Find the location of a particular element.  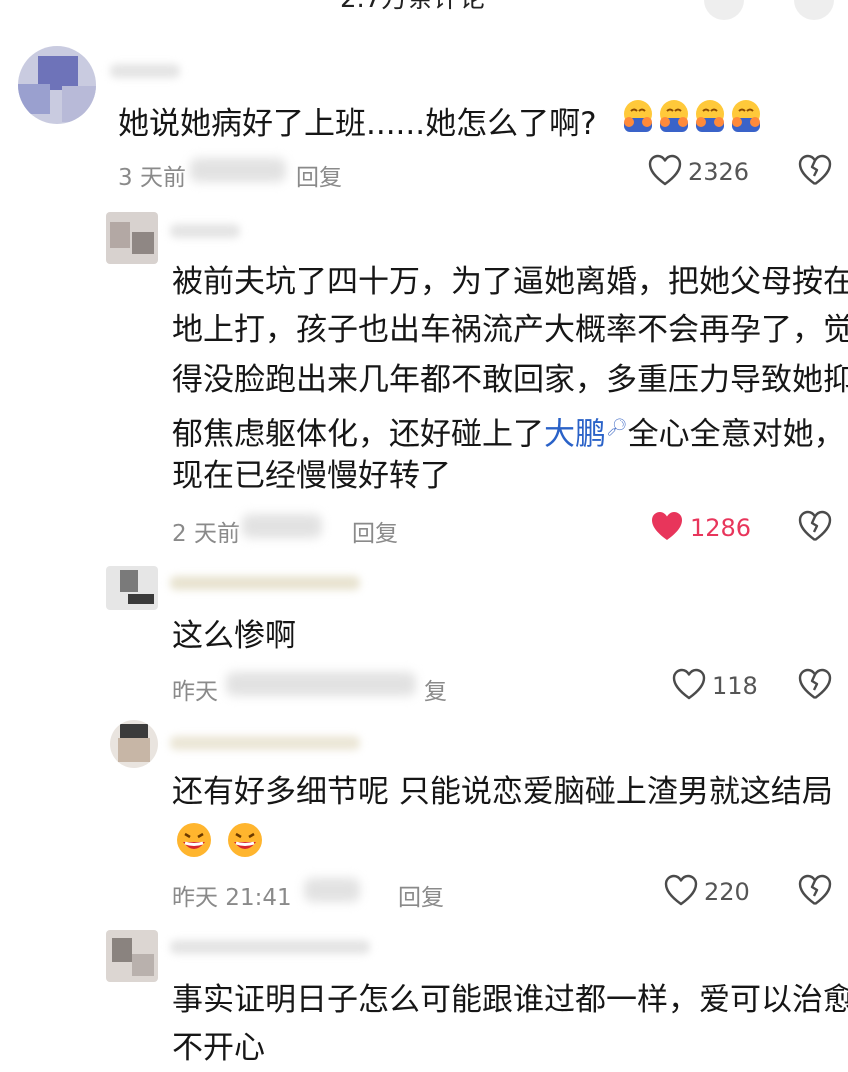

comment-text-line: 全心全意对她， is located at coordinates (736, 434).